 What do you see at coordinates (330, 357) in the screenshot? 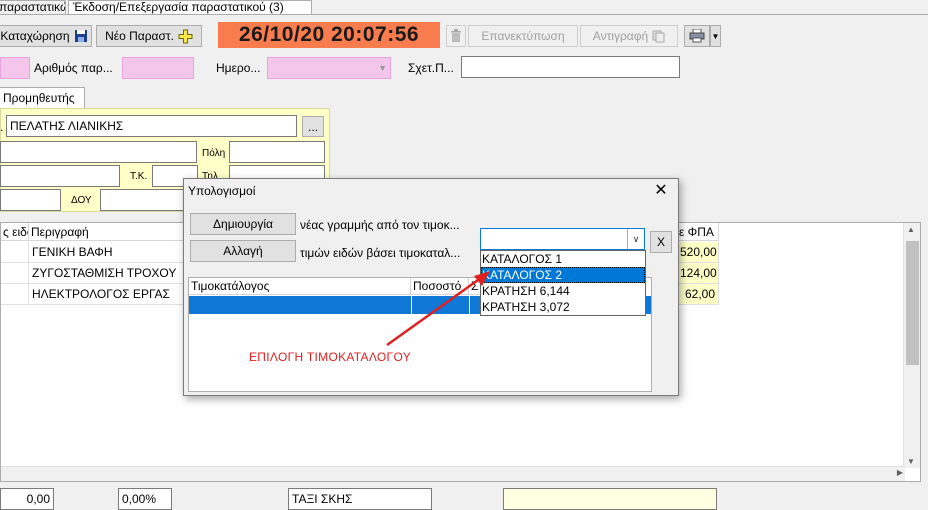
I see `annotation-label: ΕΠΙΛΟΓΗ ΤΙΜΟΚΑΤΑΛΟΓΟΥ` at bounding box center [330, 357].